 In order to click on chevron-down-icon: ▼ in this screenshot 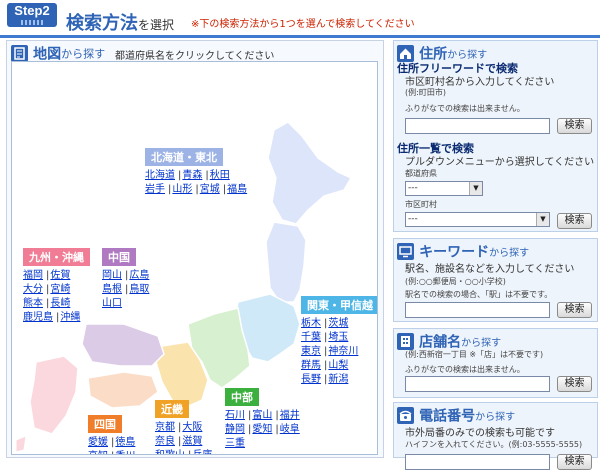, I will do `click(475, 188)`.